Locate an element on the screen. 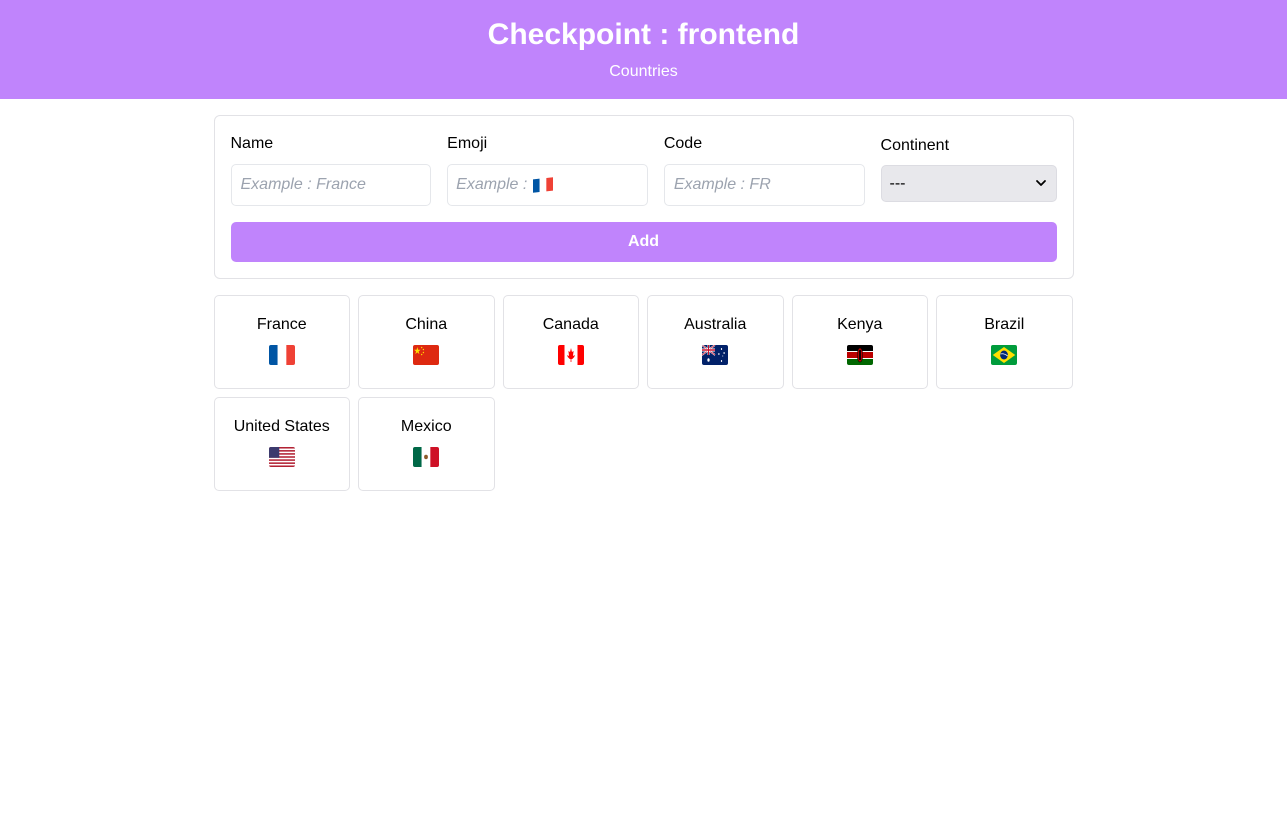  country-name: Australia is located at coordinates (715, 324).